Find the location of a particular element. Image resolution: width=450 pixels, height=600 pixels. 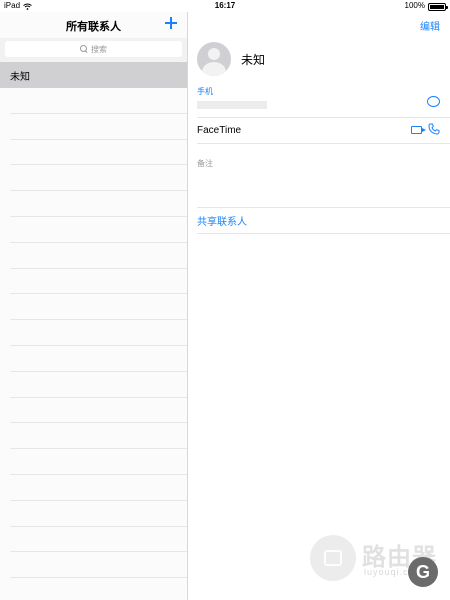

phone-call-icon is located at coordinates (434, 129).